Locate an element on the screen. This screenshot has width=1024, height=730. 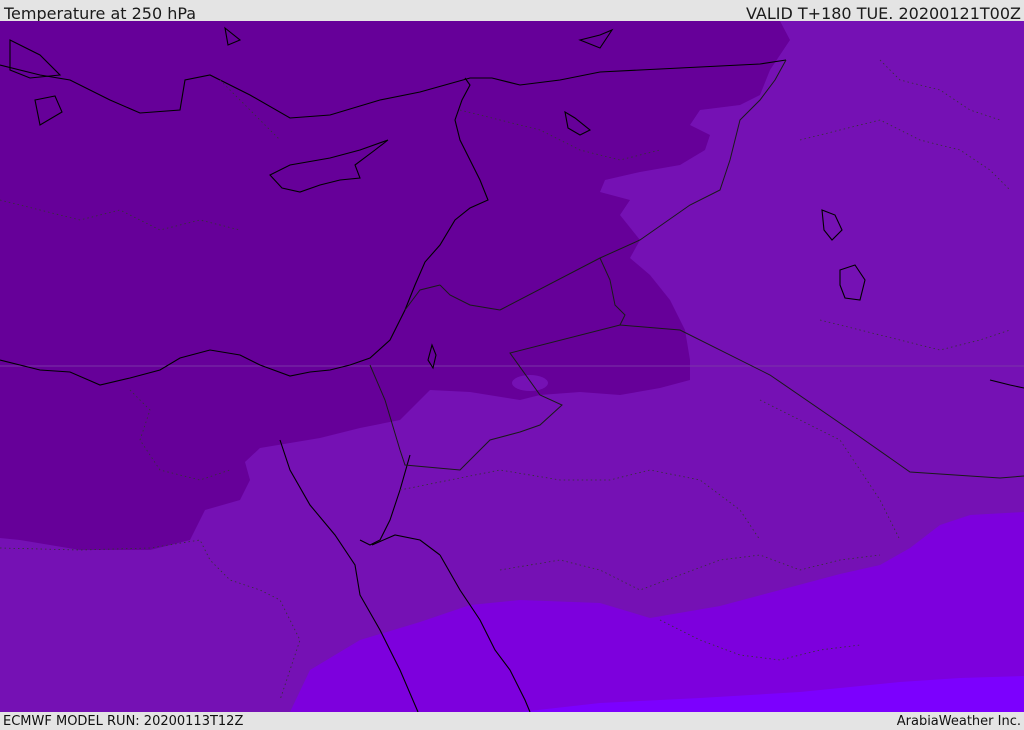
field-patch is located at coordinates (530, 383).